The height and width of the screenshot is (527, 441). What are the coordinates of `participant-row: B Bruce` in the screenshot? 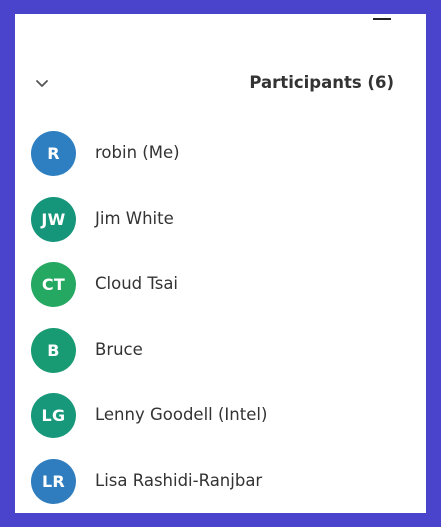 It's located at (226, 360).